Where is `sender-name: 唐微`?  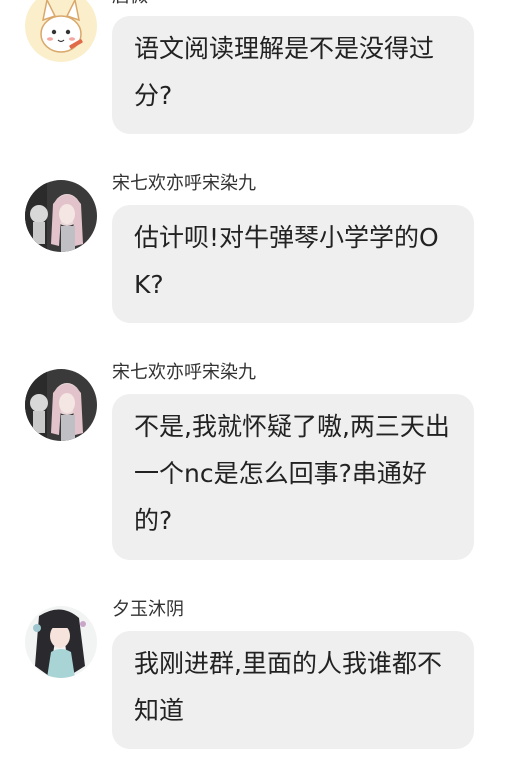
sender-name: 唐微 is located at coordinates (130, 4).